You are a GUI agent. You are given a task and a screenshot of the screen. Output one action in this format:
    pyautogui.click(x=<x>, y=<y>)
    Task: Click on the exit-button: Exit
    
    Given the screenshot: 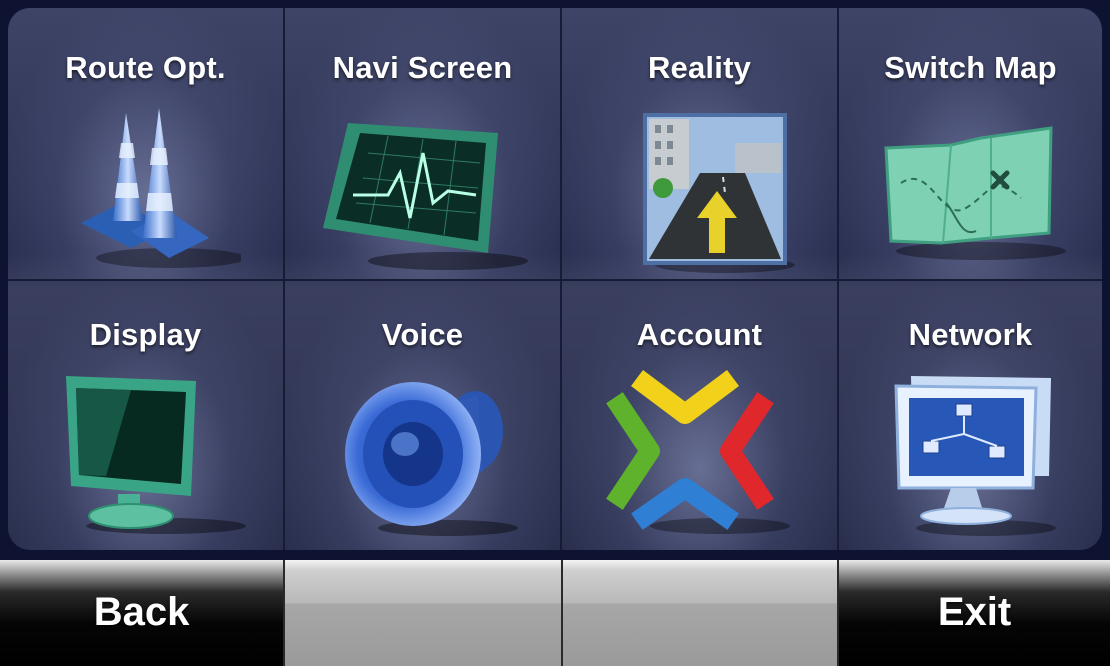 What is the action you would take?
    pyautogui.click(x=974, y=613)
    